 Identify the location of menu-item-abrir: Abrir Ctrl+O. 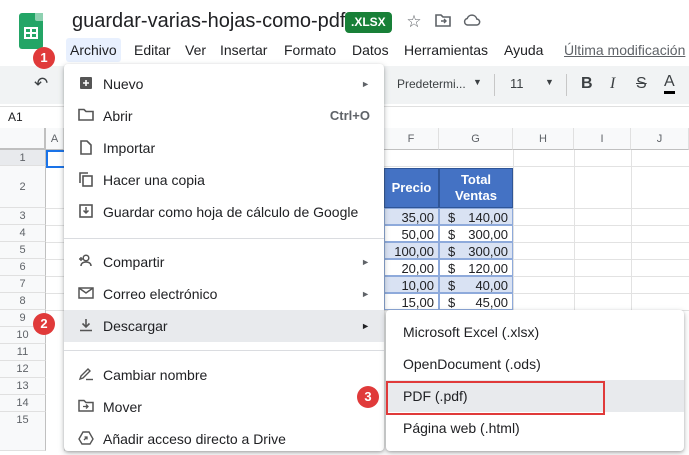
(224, 116).